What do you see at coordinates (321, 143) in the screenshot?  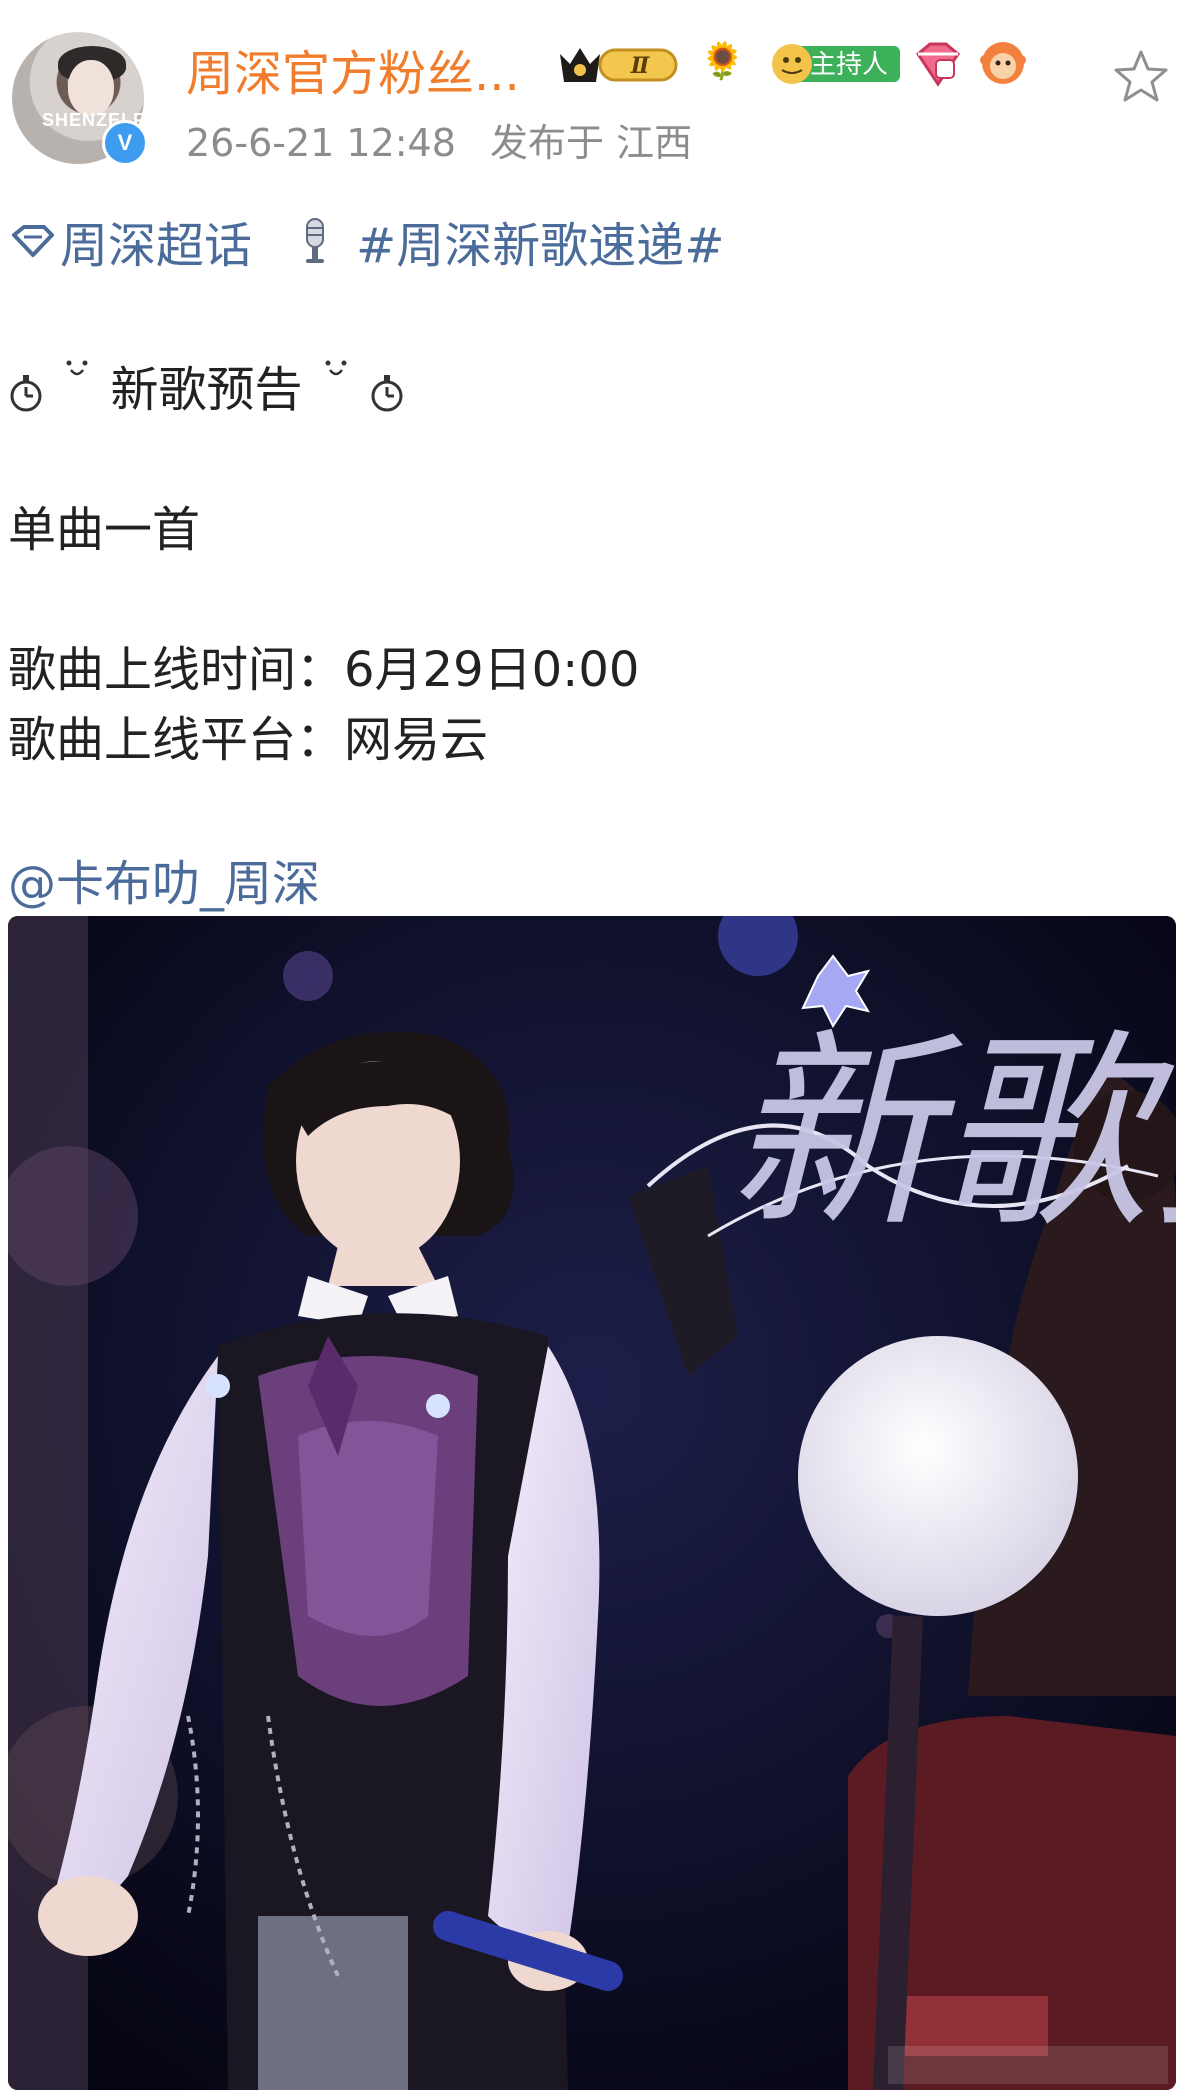 I see `post-timestamp: 26-6-21 12:48` at bounding box center [321, 143].